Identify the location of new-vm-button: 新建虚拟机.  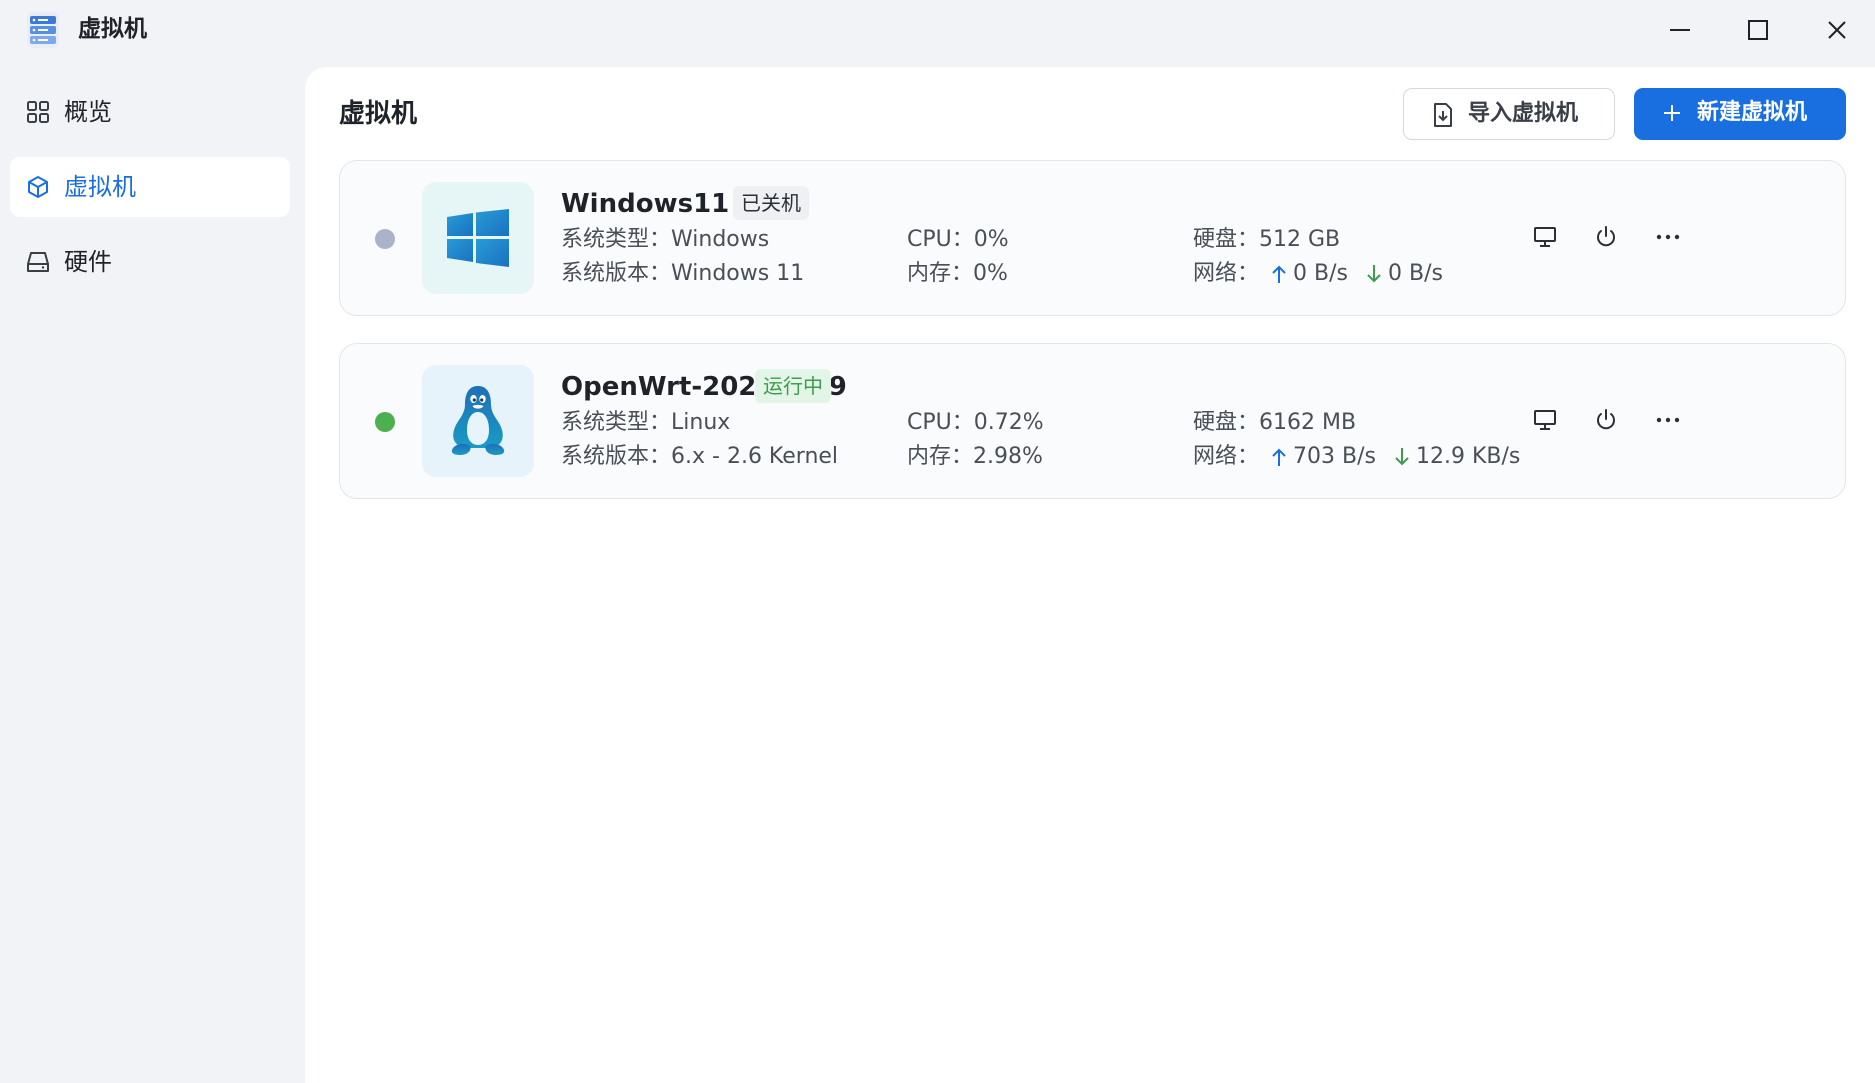
(1740, 114).